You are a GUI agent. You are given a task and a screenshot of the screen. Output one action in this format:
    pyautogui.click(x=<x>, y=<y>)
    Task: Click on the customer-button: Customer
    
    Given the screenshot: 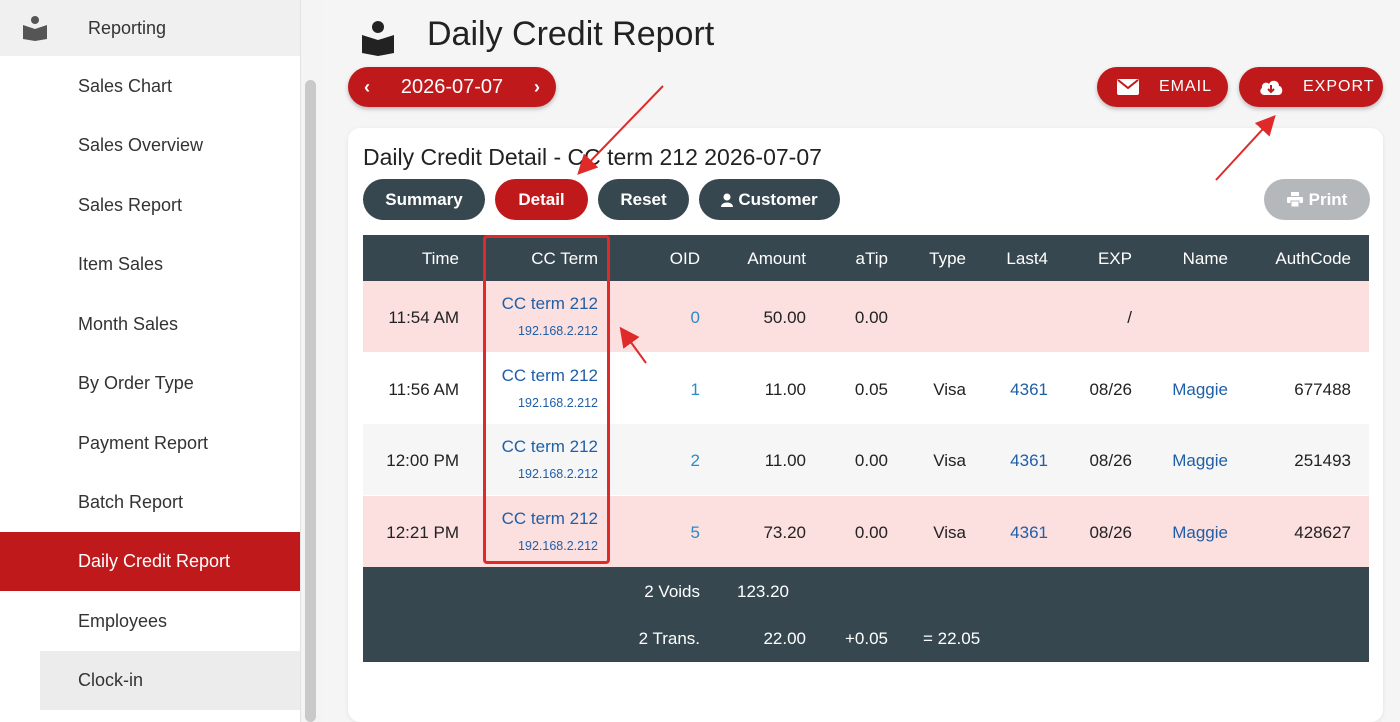 What is the action you would take?
    pyautogui.click(x=769, y=199)
    